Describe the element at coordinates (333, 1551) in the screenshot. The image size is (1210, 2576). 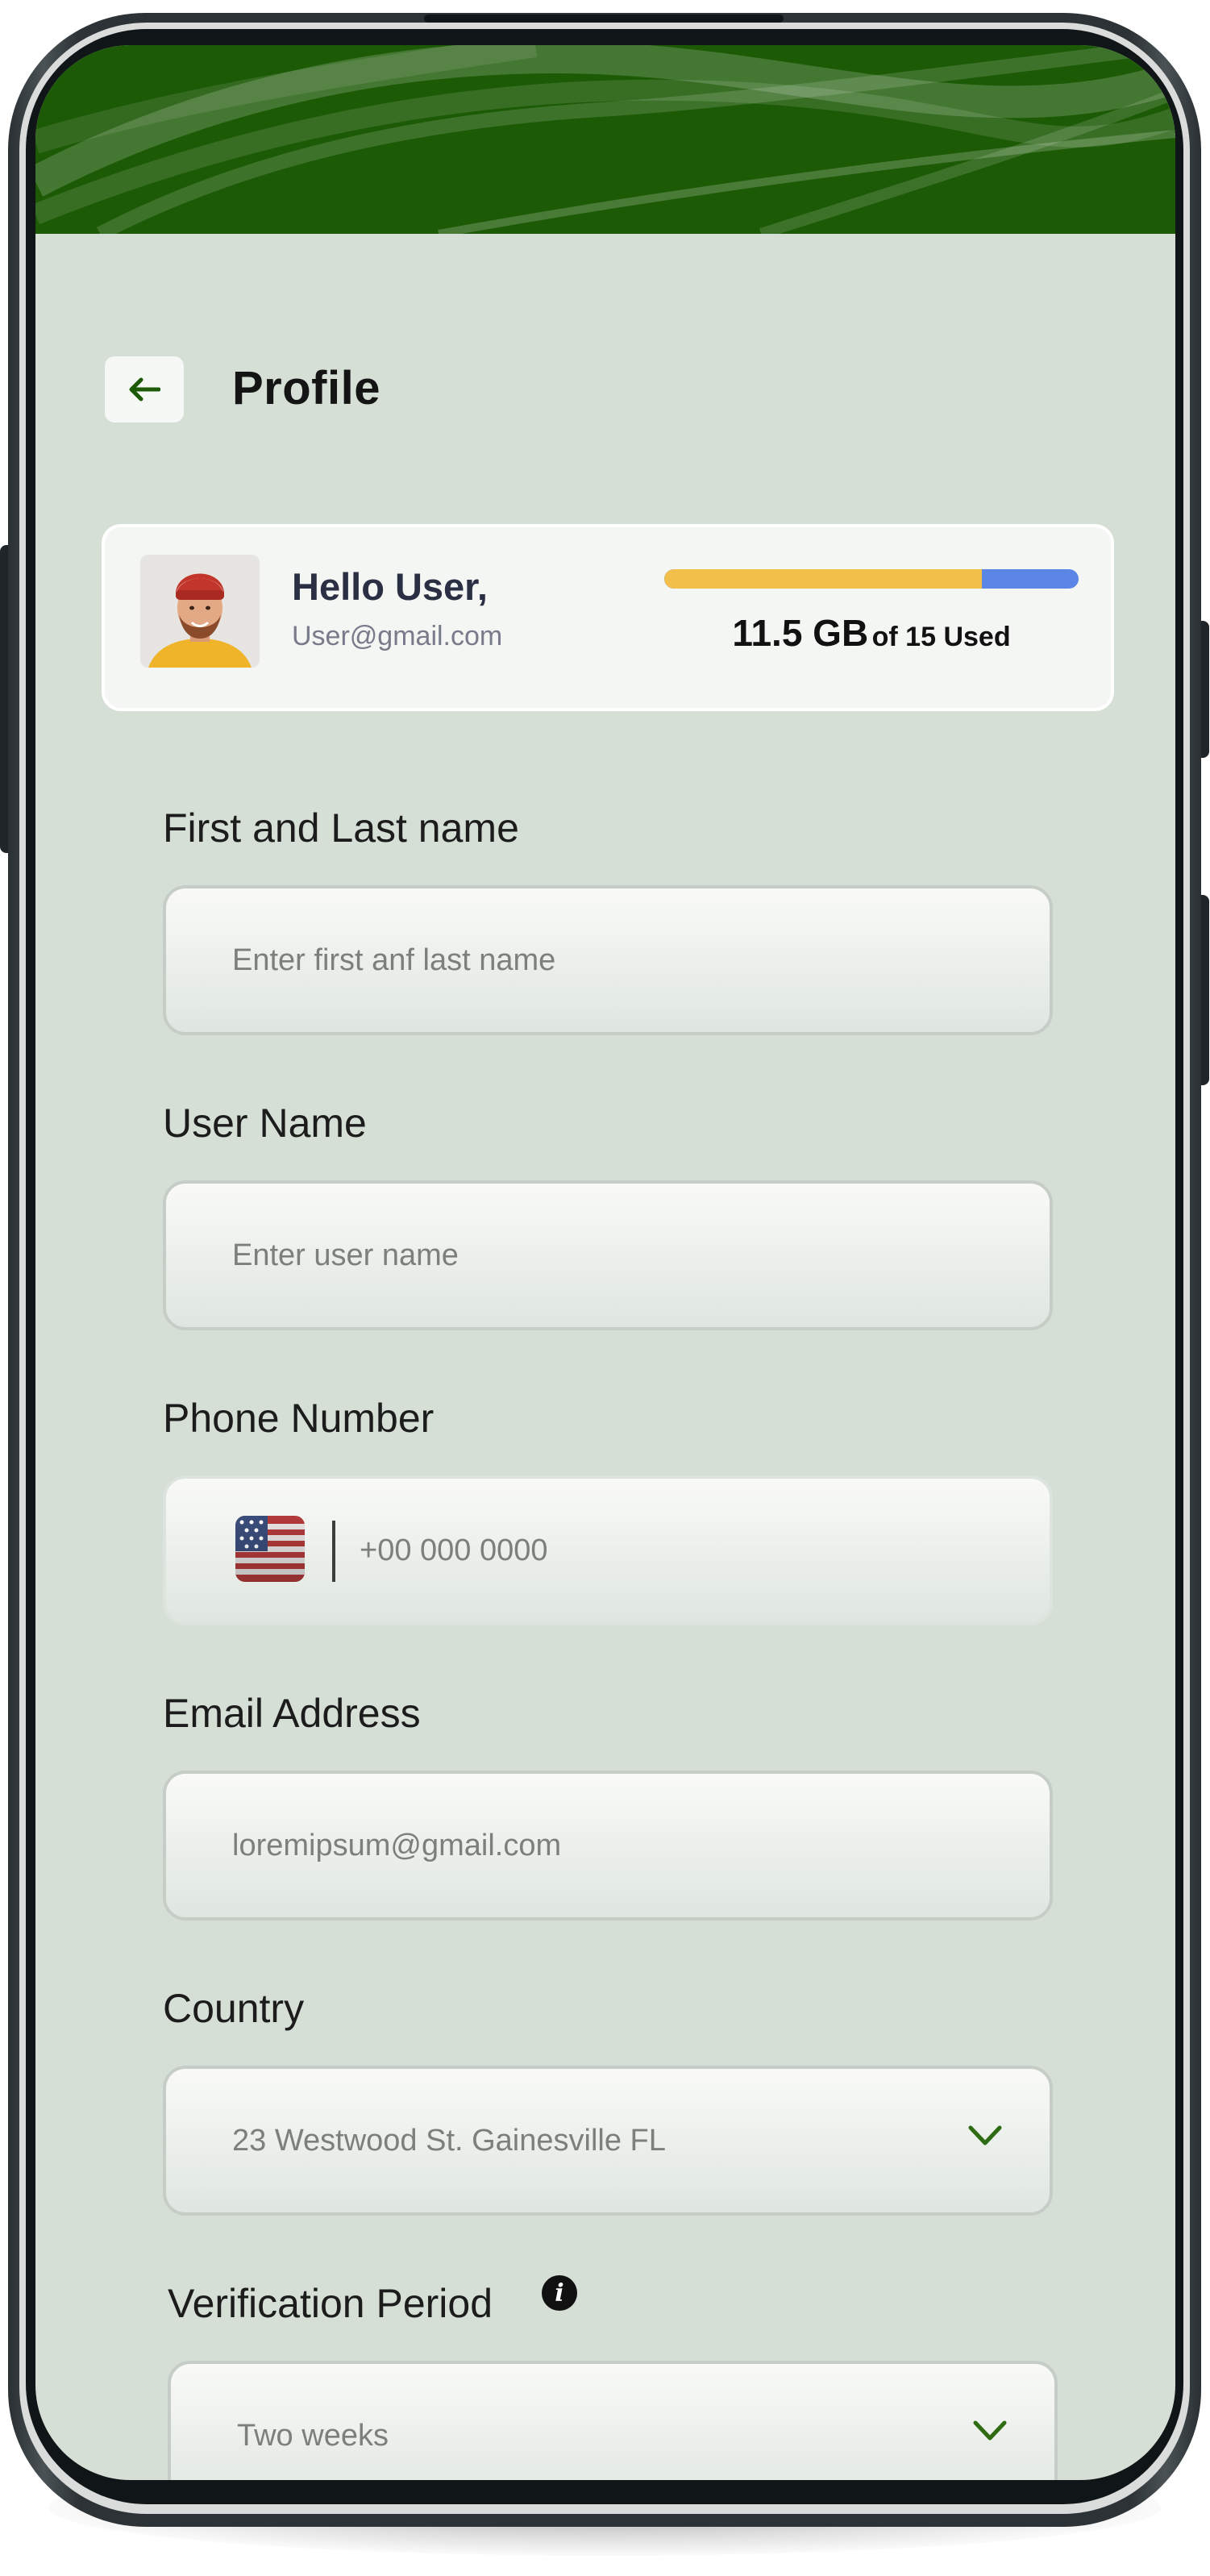
I see `phone-divider` at that location.